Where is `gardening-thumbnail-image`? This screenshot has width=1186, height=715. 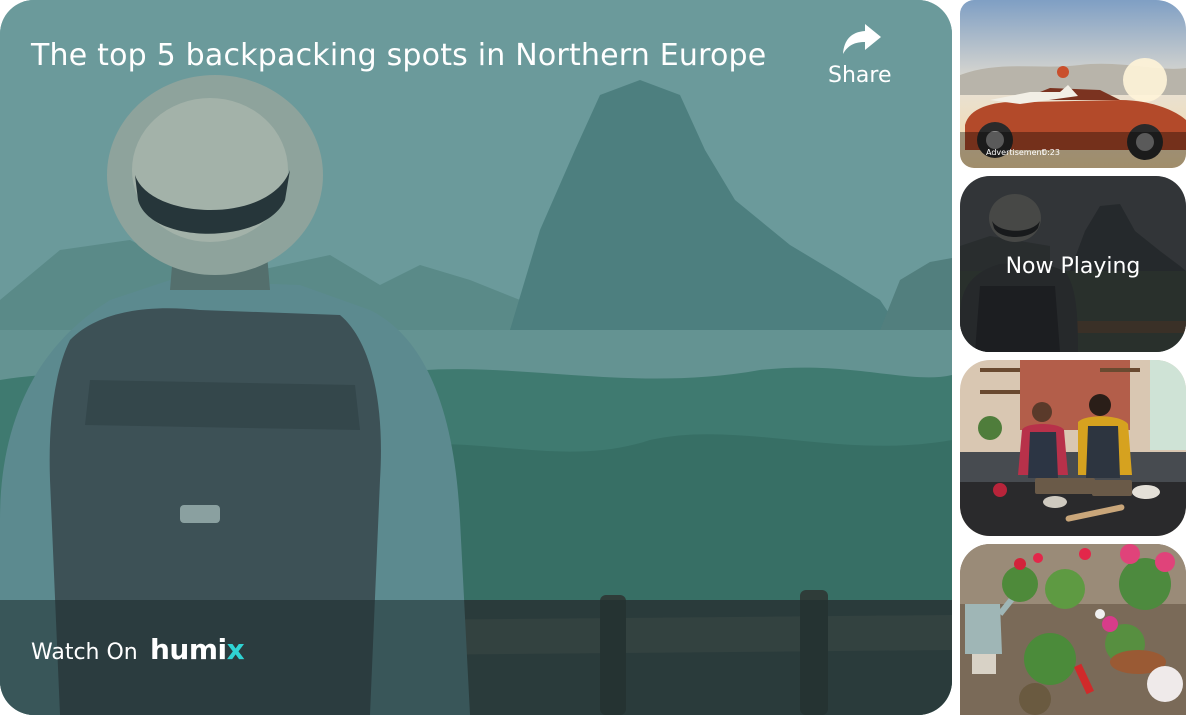
gardening-thumbnail-image is located at coordinates (1073, 629).